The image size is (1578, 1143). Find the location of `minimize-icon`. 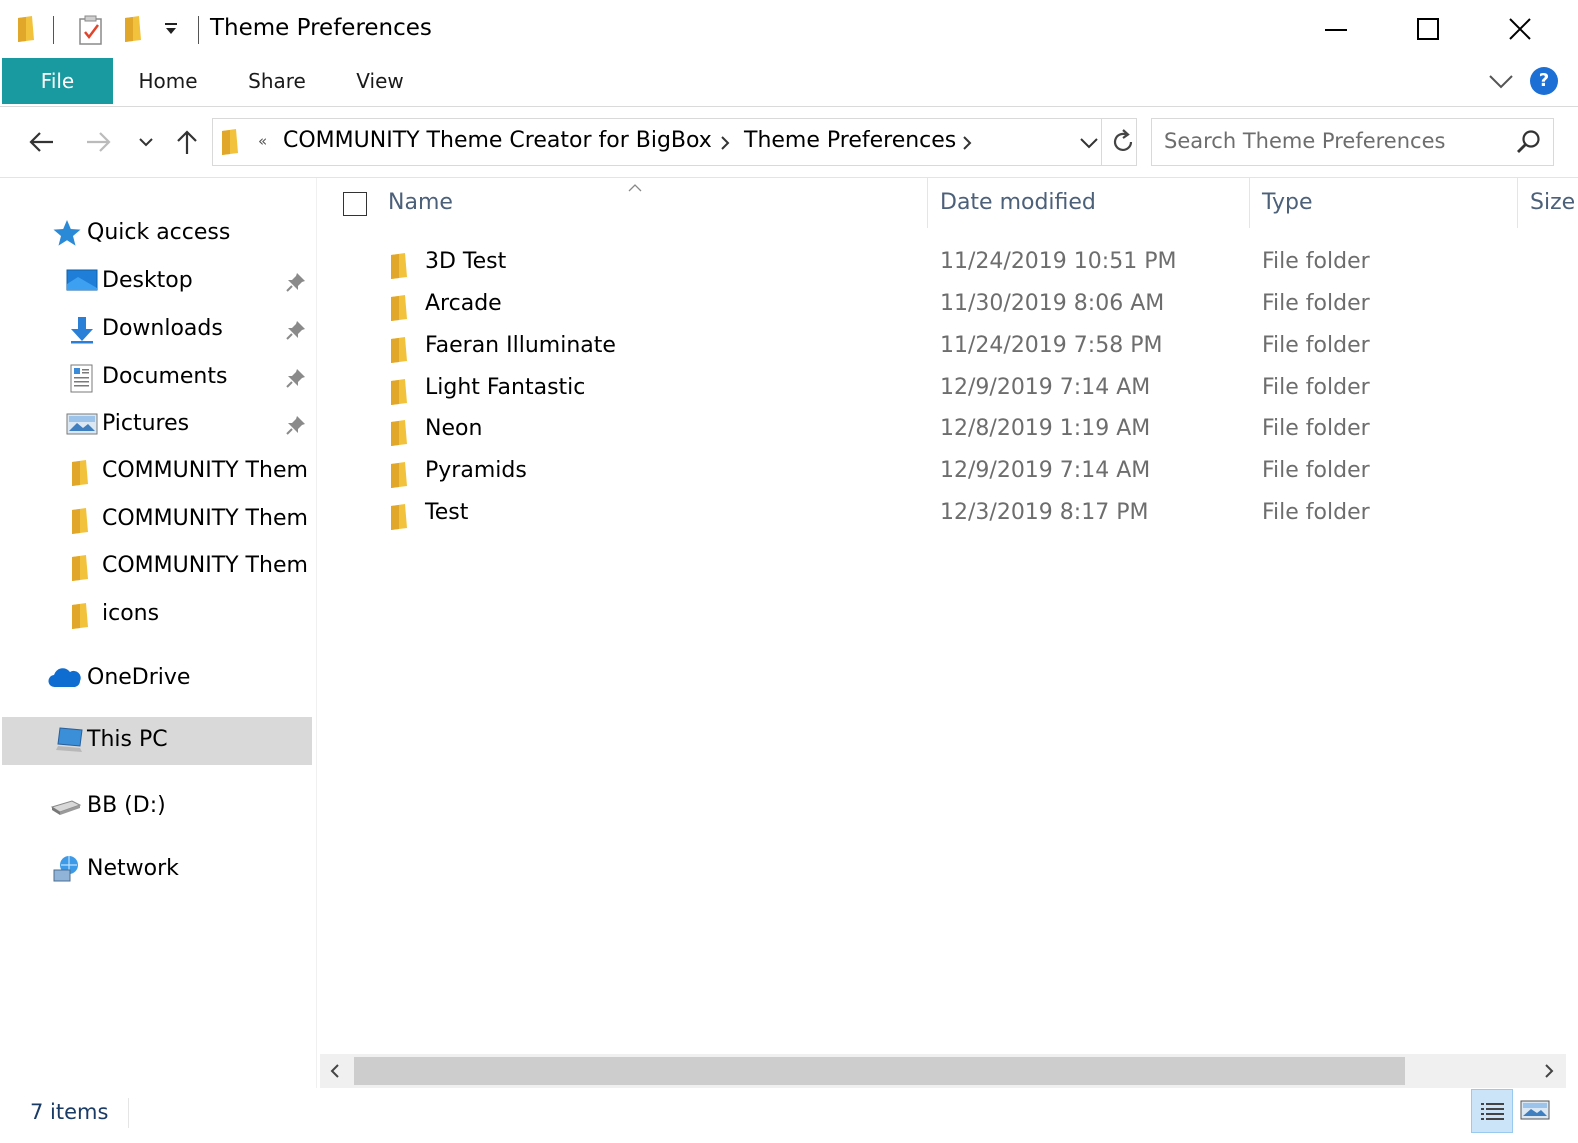

minimize-icon is located at coordinates (1336, 30).